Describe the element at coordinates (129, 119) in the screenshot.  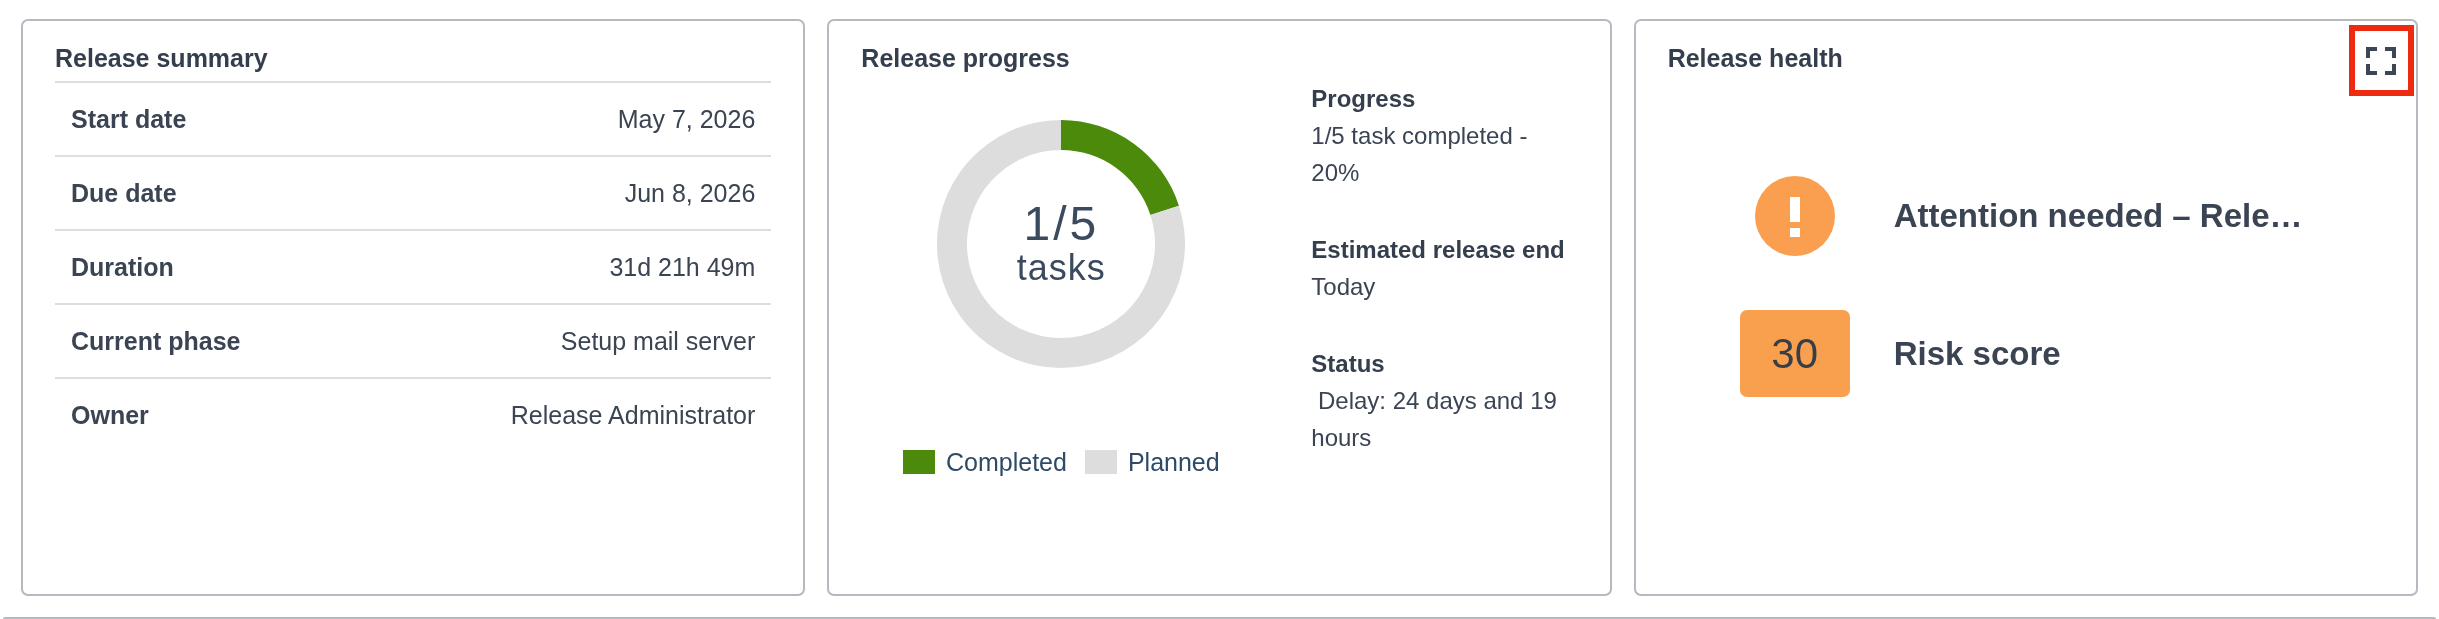
I see `field-label: Start date` at that location.